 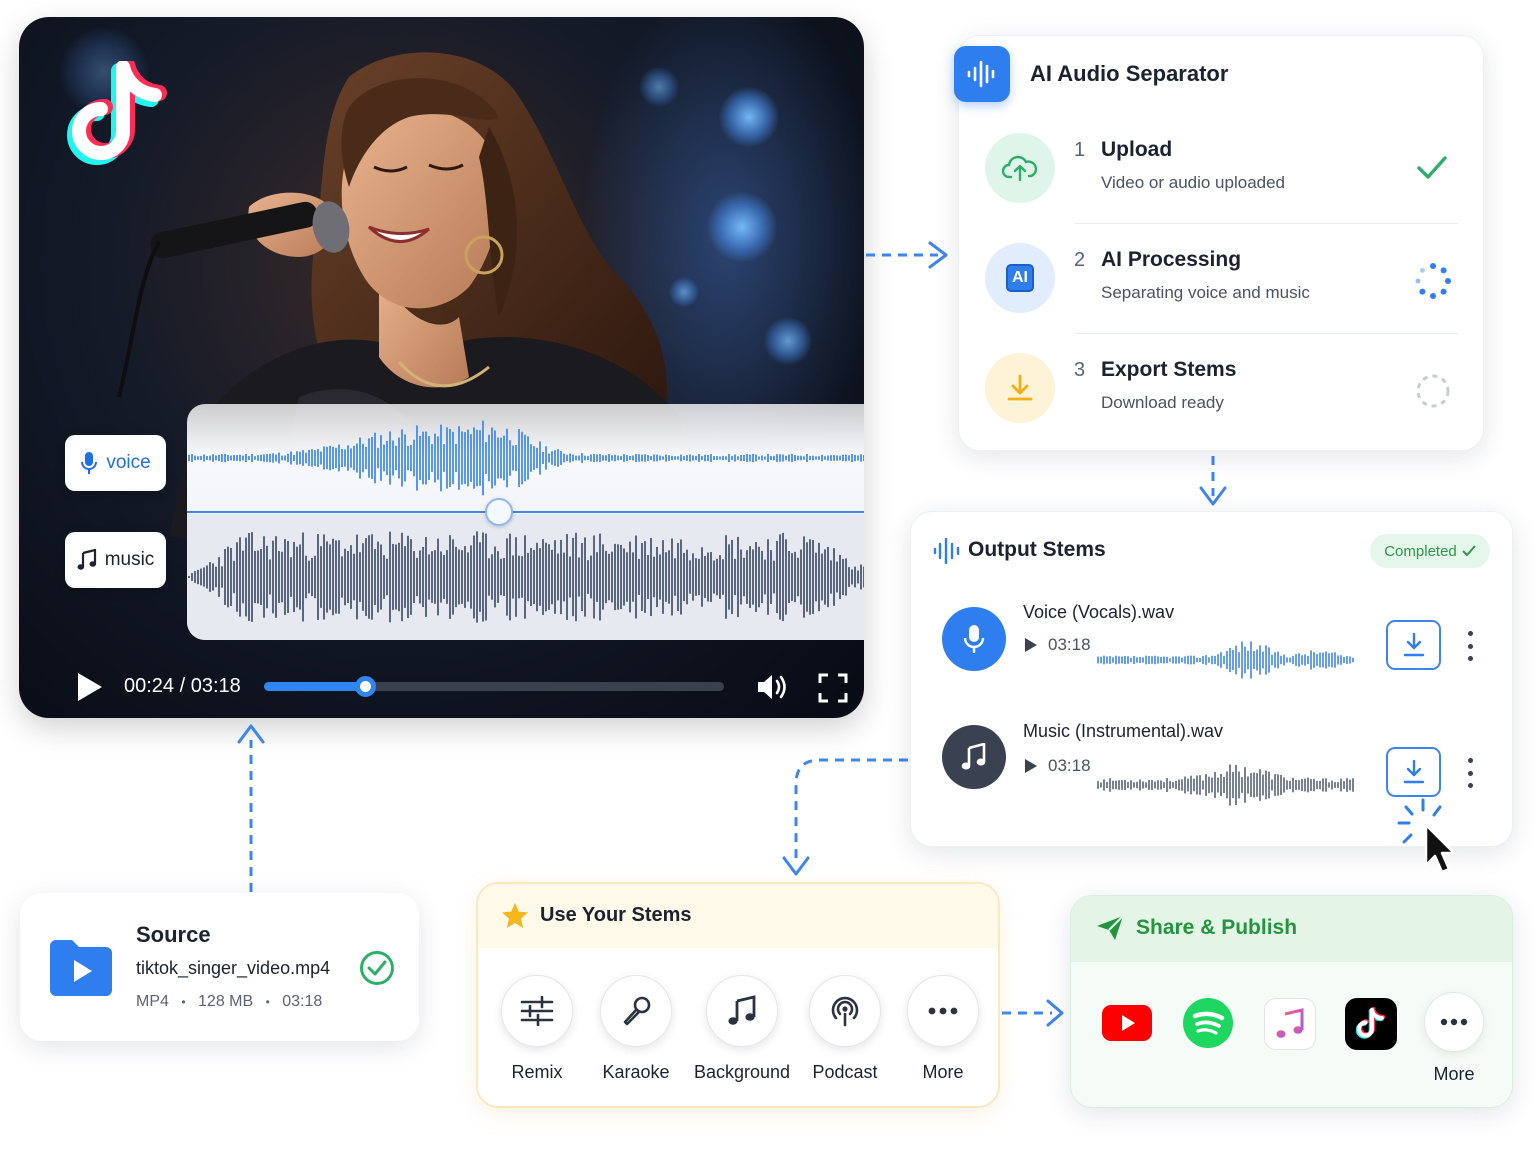 I want to click on karaoke-button, so click(x=636, y=1011).